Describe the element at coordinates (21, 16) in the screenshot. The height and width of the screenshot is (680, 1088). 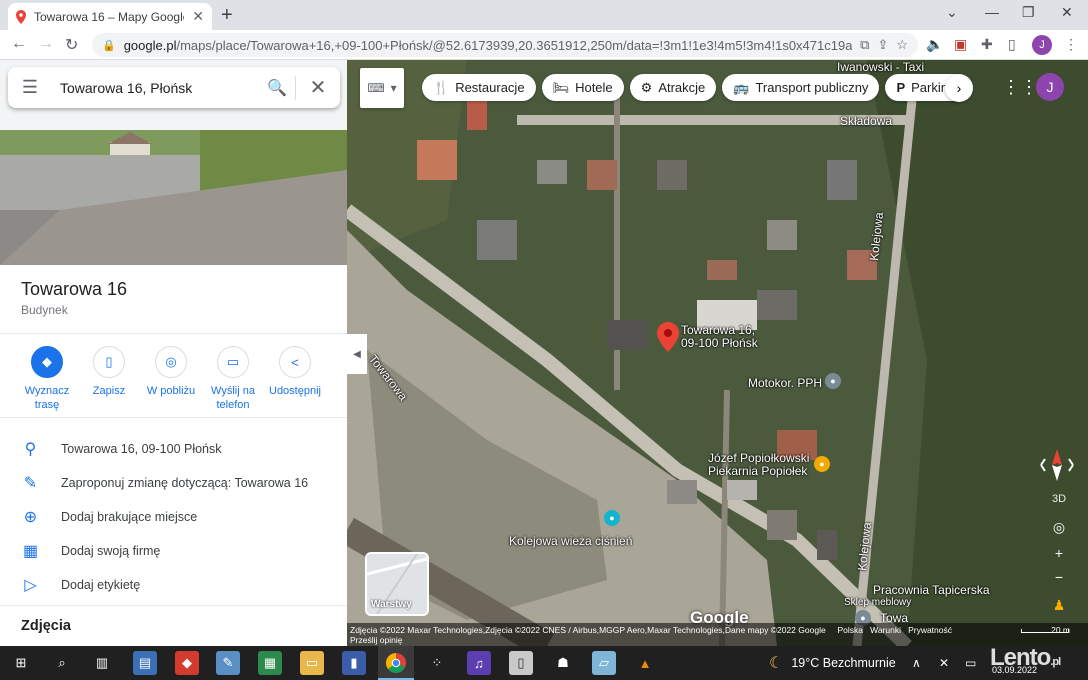
I see `maps-favicon-icon` at that location.